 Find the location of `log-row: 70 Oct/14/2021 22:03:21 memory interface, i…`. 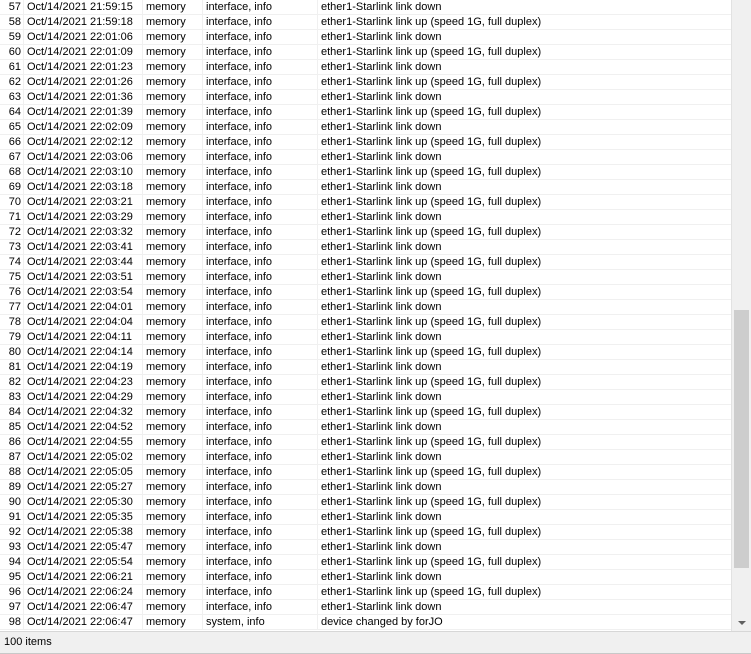

log-row: 70 Oct/14/2021 22:03:21 memory interface, i… is located at coordinates (365, 202).